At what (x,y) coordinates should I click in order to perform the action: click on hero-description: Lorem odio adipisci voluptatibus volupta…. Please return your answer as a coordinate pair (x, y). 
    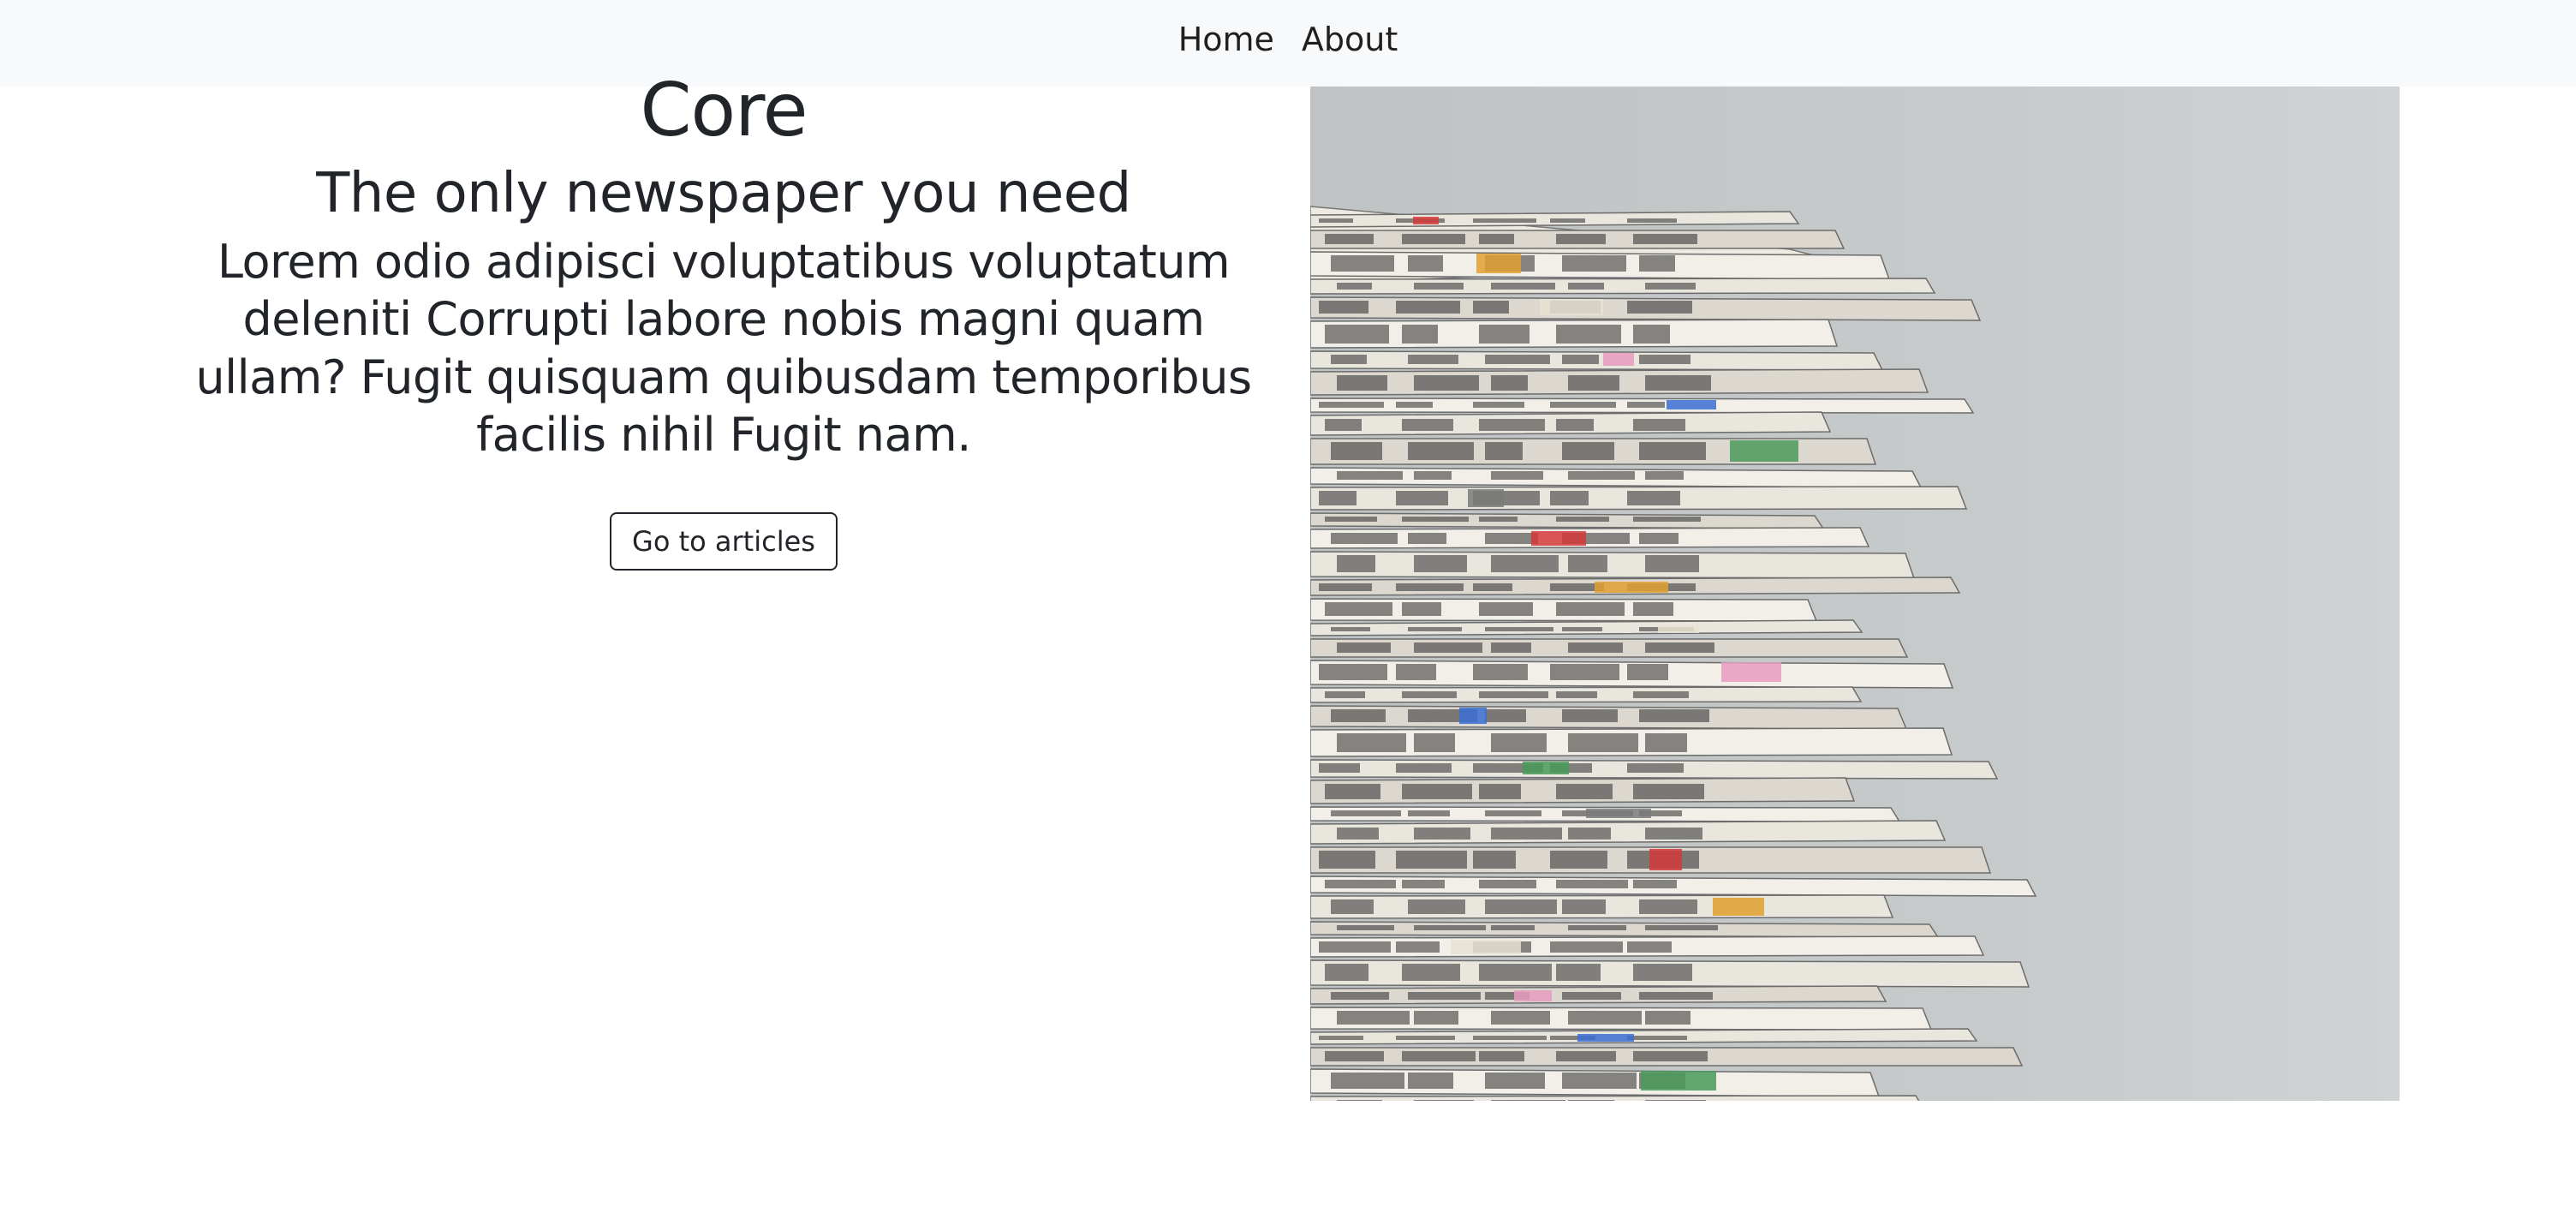
    Looking at the image, I should click on (723, 348).